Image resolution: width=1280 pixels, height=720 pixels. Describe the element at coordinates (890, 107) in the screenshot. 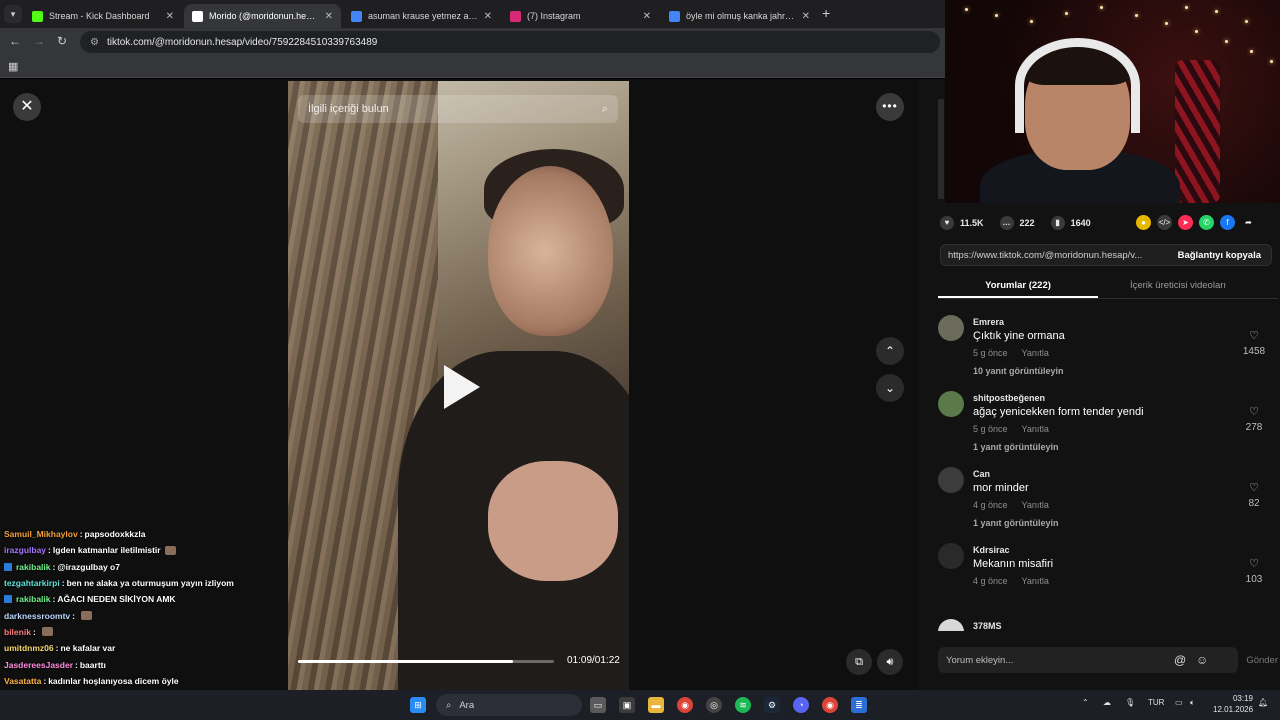

I see `more-options-button: •••` at that location.